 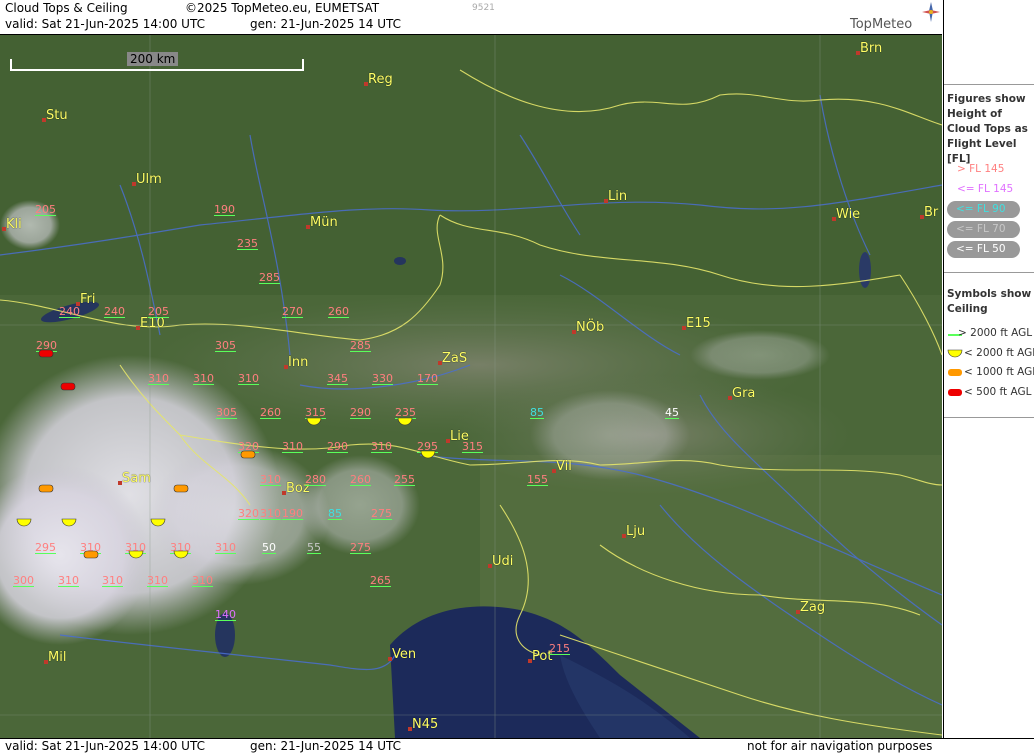 What do you see at coordinates (931, 12) in the screenshot?
I see `compass-logo-icon` at bounding box center [931, 12].